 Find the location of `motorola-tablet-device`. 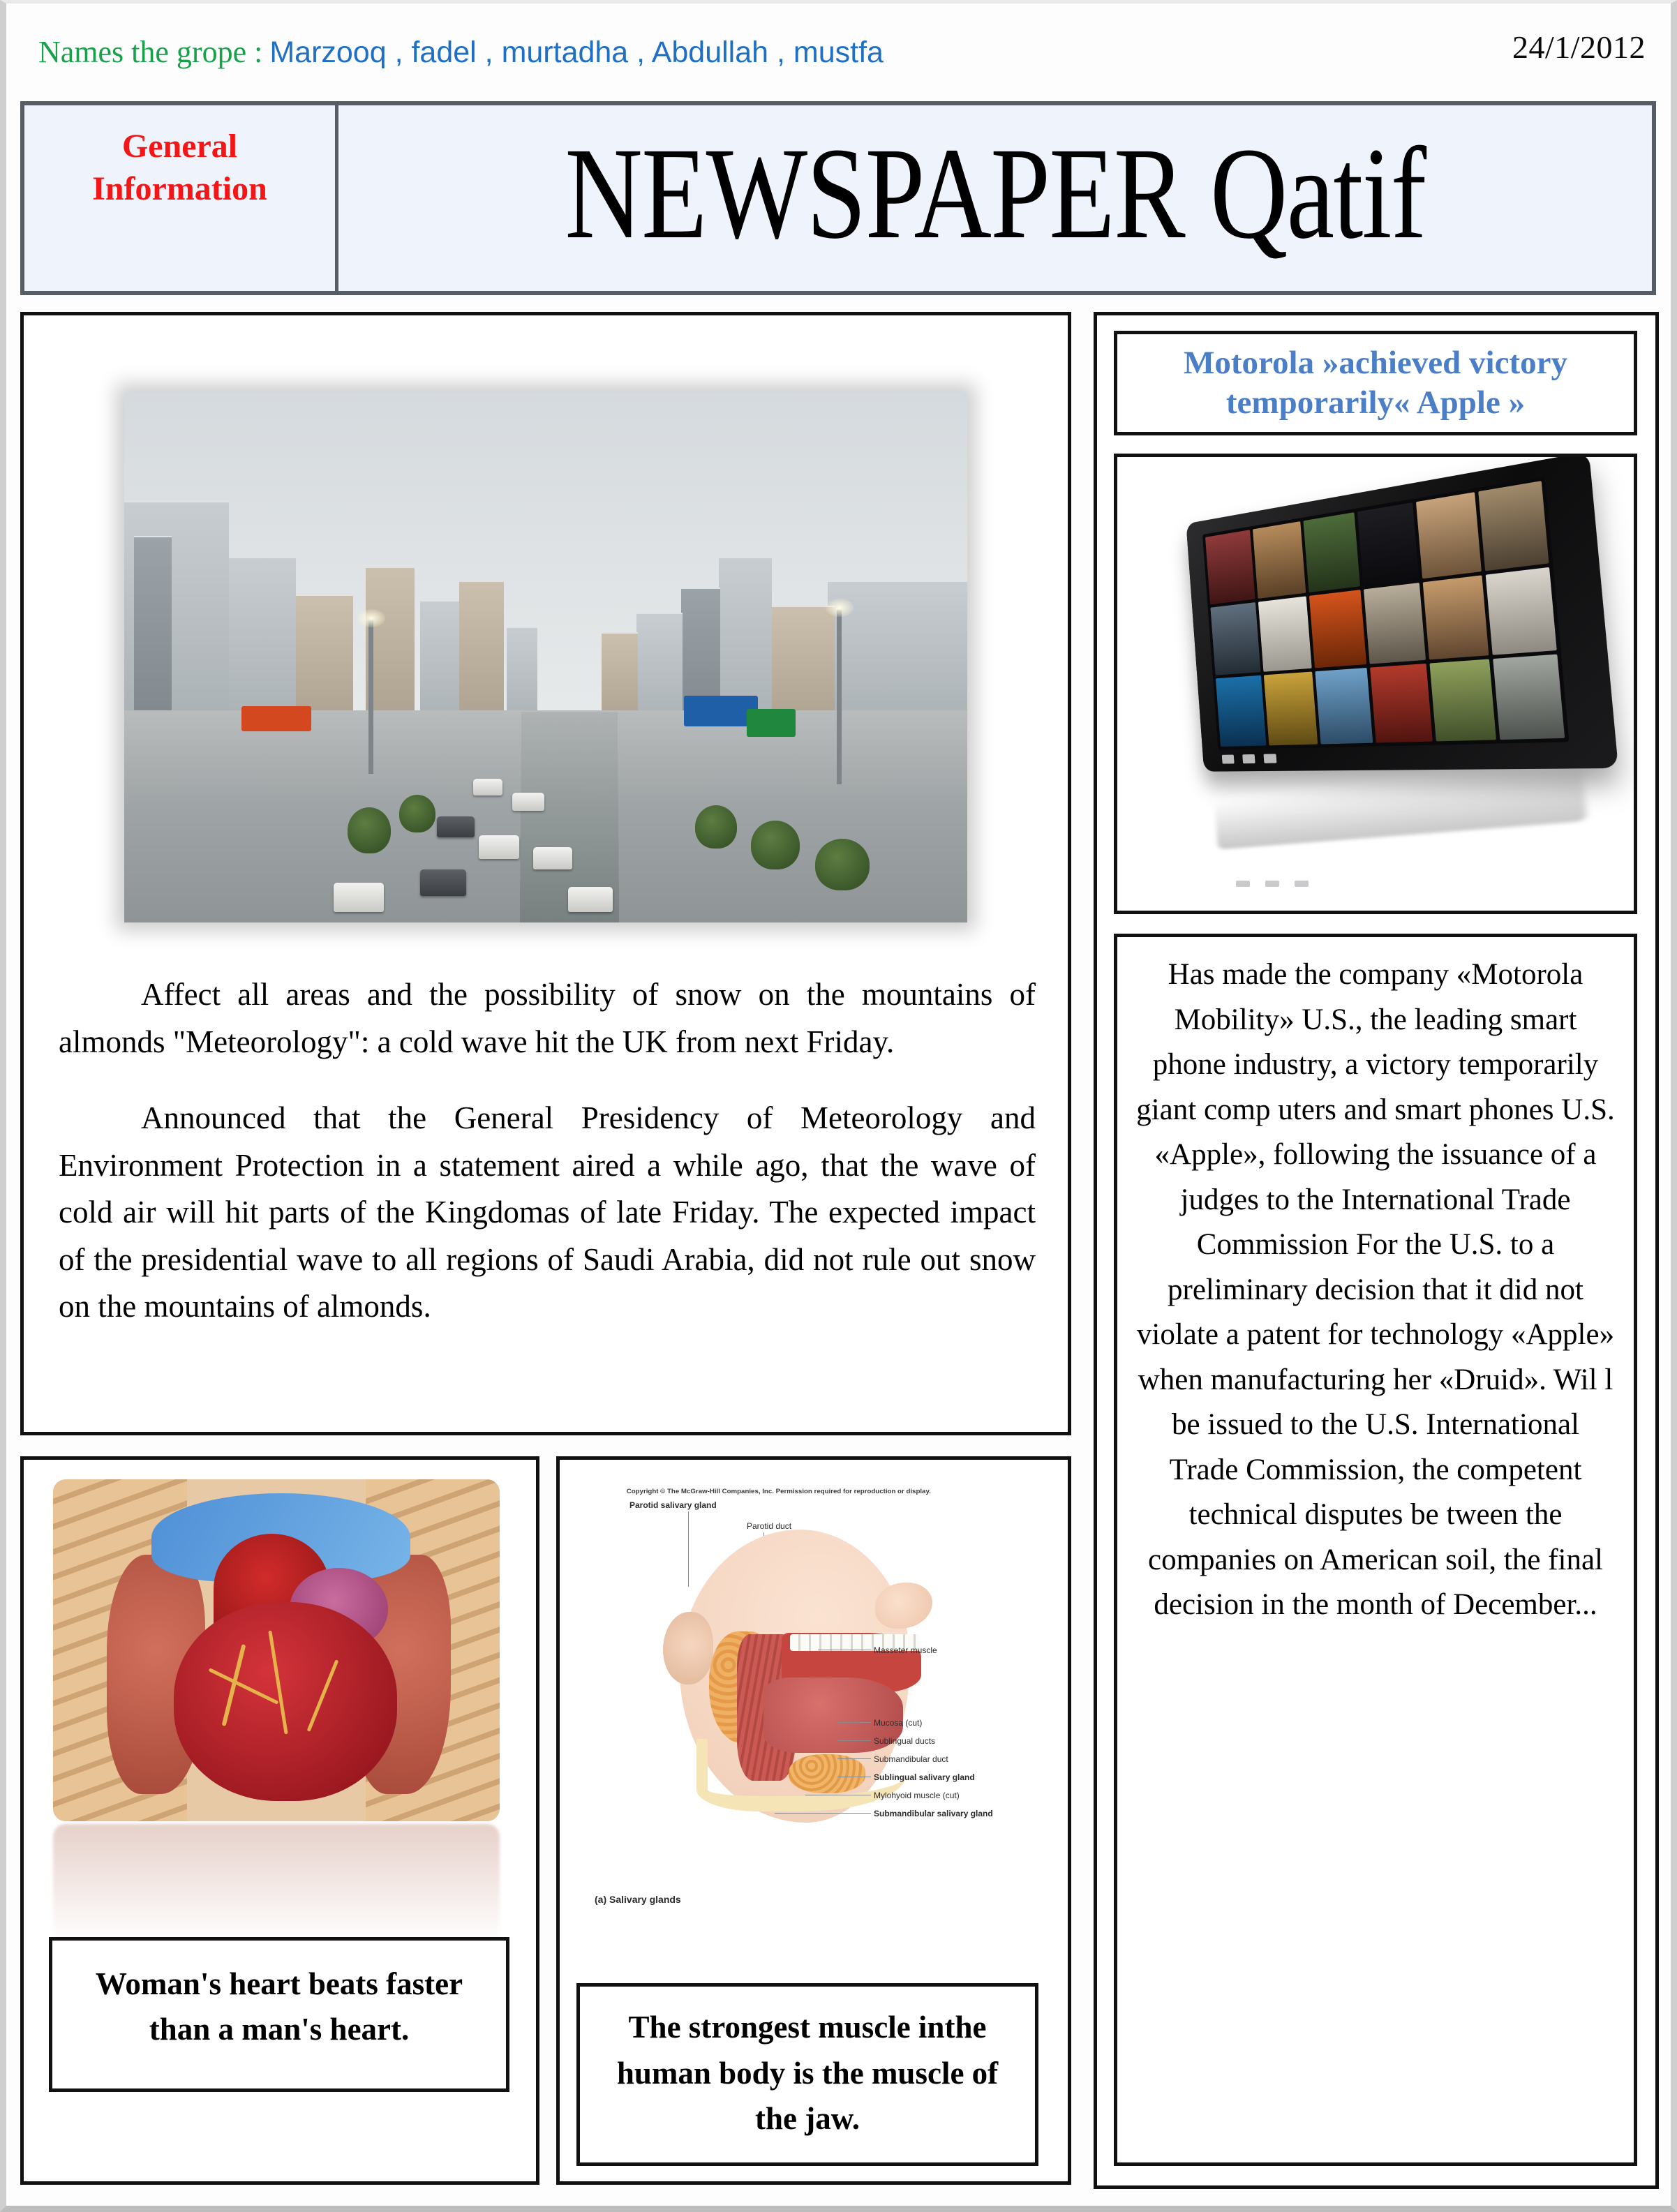

motorola-tablet-device is located at coordinates (1402, 614).